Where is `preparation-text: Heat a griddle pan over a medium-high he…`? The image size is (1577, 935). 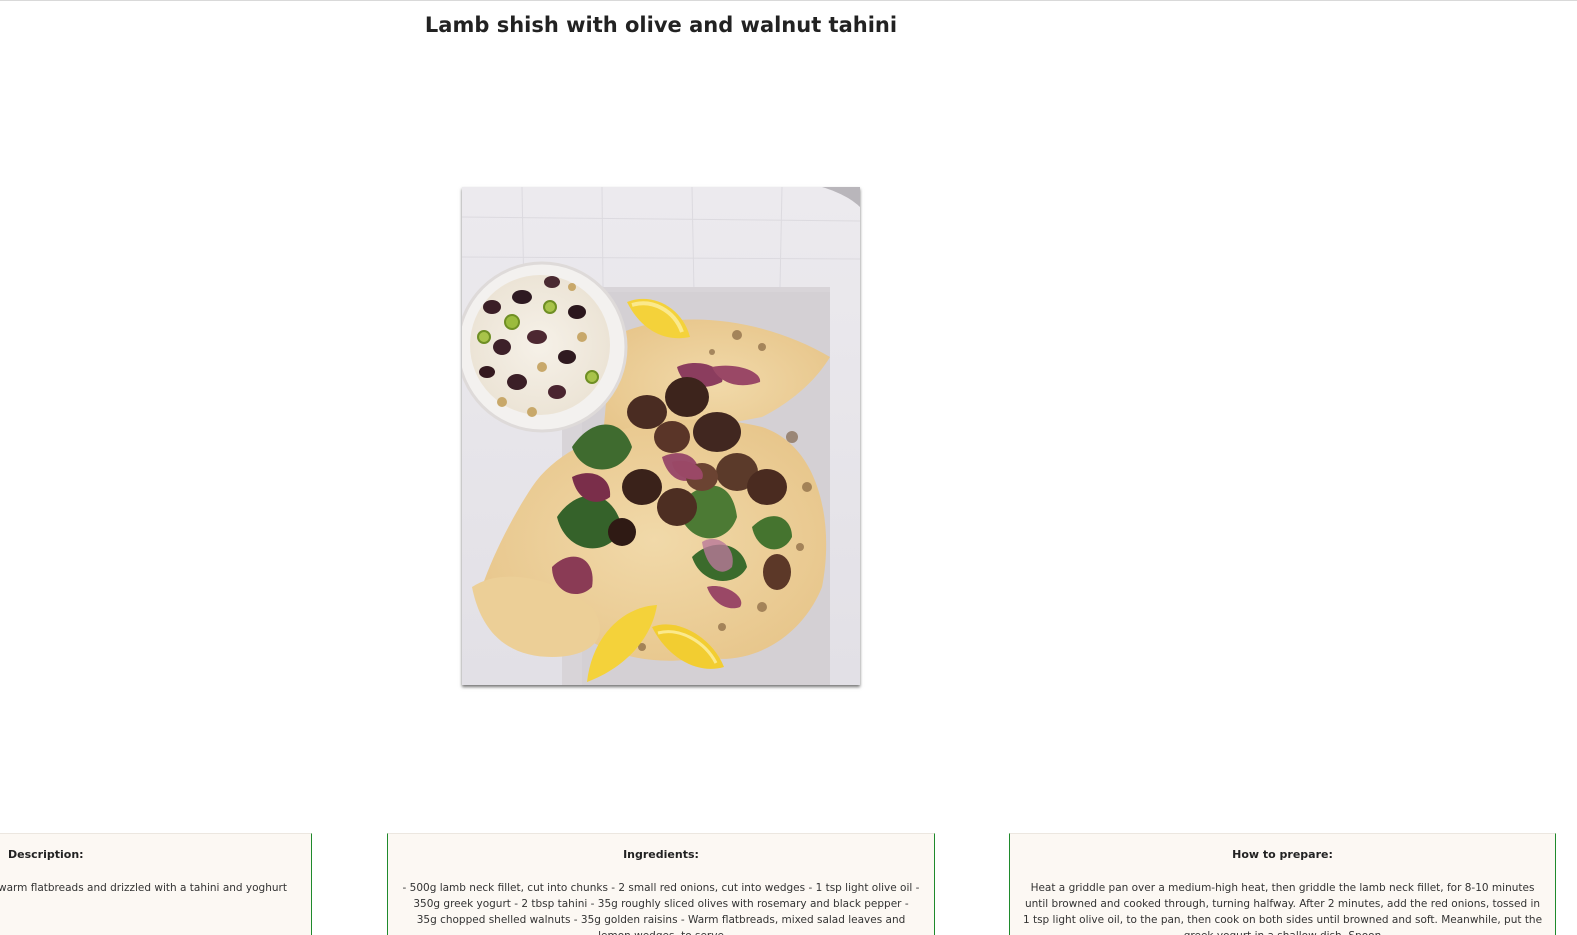 preparation-text: Heat a griddle pan over a medium-high he… is located at coordinates (1282, 908).